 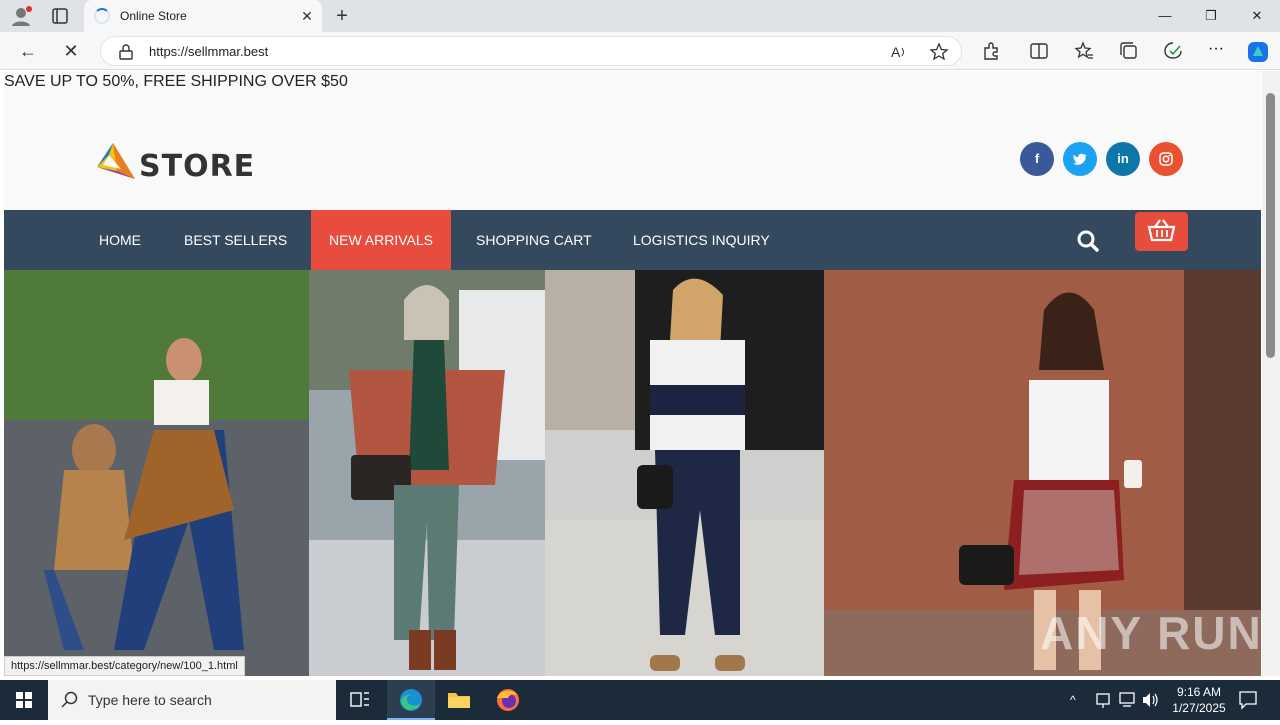 What do you see at coordinates (1084, 51) in the screenshot?
I see `favorites-icon` at bounding box center [1084, 51].